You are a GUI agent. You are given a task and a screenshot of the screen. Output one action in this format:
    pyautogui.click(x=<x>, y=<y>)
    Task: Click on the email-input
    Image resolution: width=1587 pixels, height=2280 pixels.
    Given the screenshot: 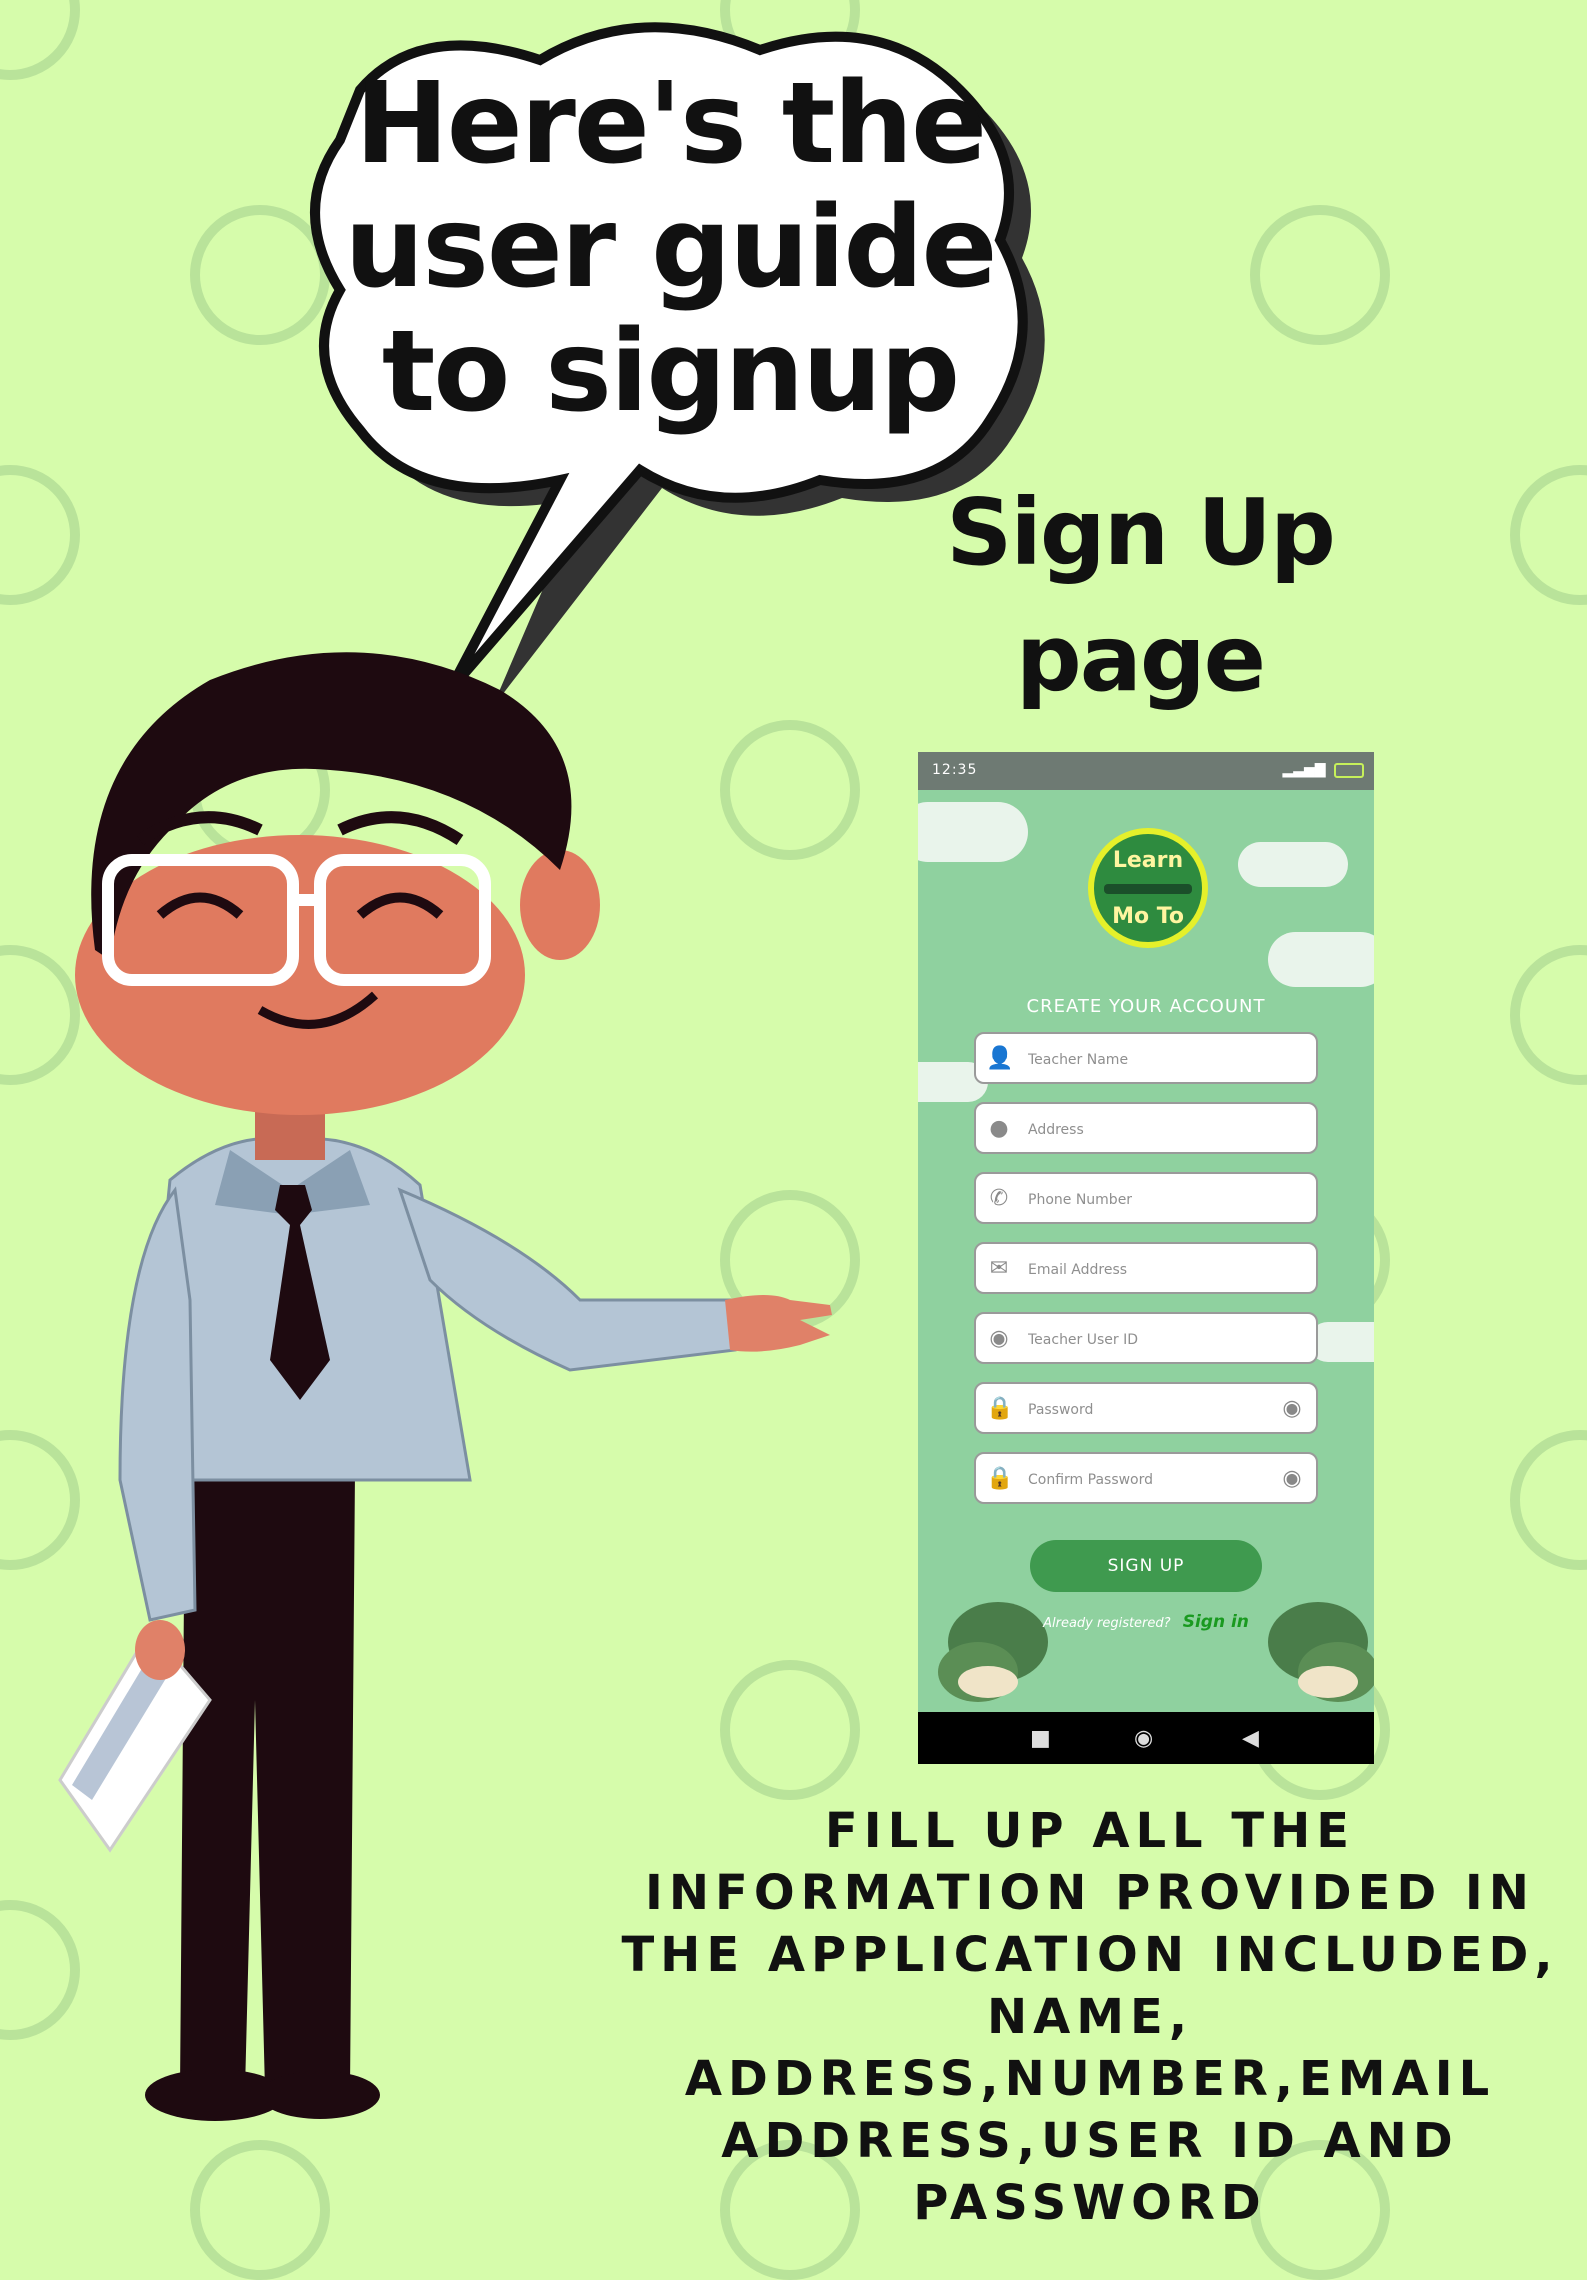 What is the action you would take?
    pyautogui.click(x=1148, y=1270)
    